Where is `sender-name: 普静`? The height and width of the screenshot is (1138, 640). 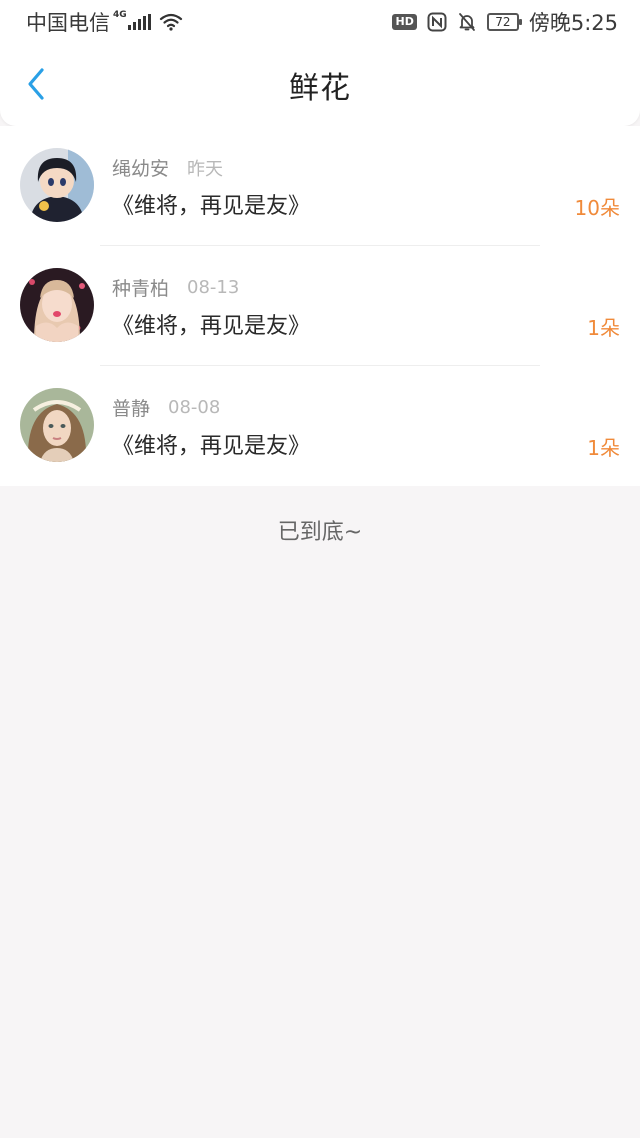
sender-name: 普静 is located at coordinates (131, 407).